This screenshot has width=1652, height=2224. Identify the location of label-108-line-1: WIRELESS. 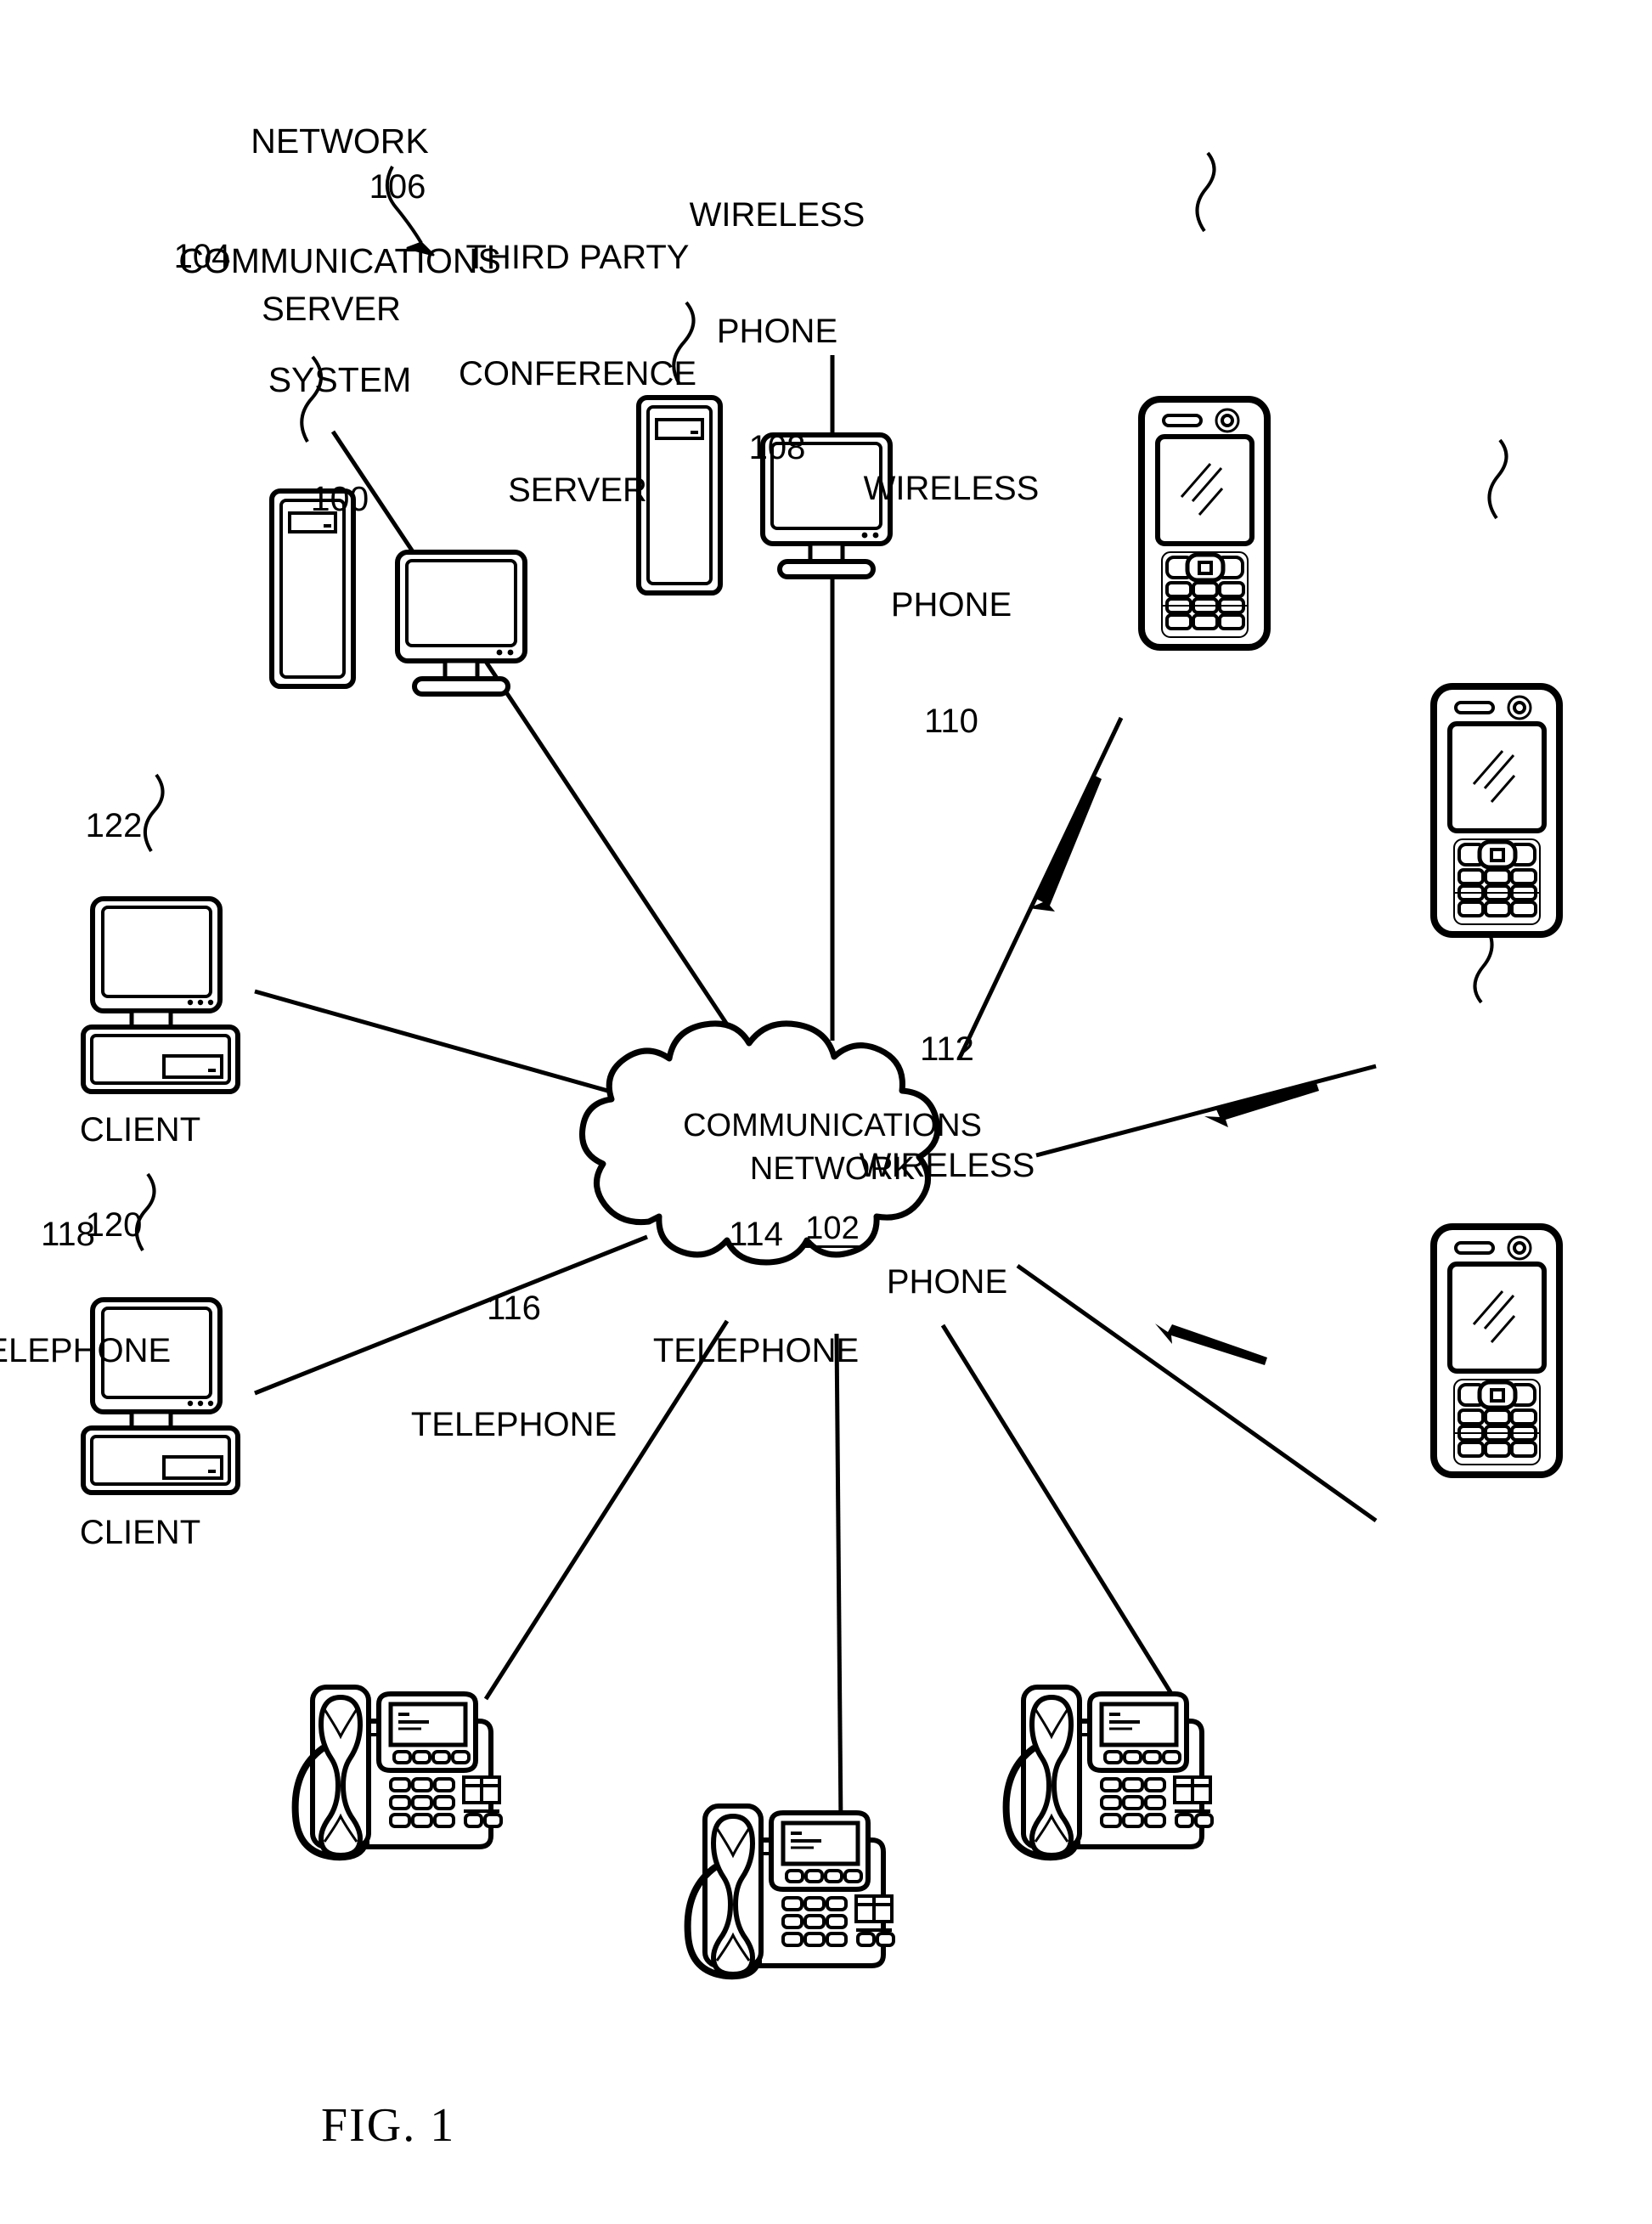
(777, 215).